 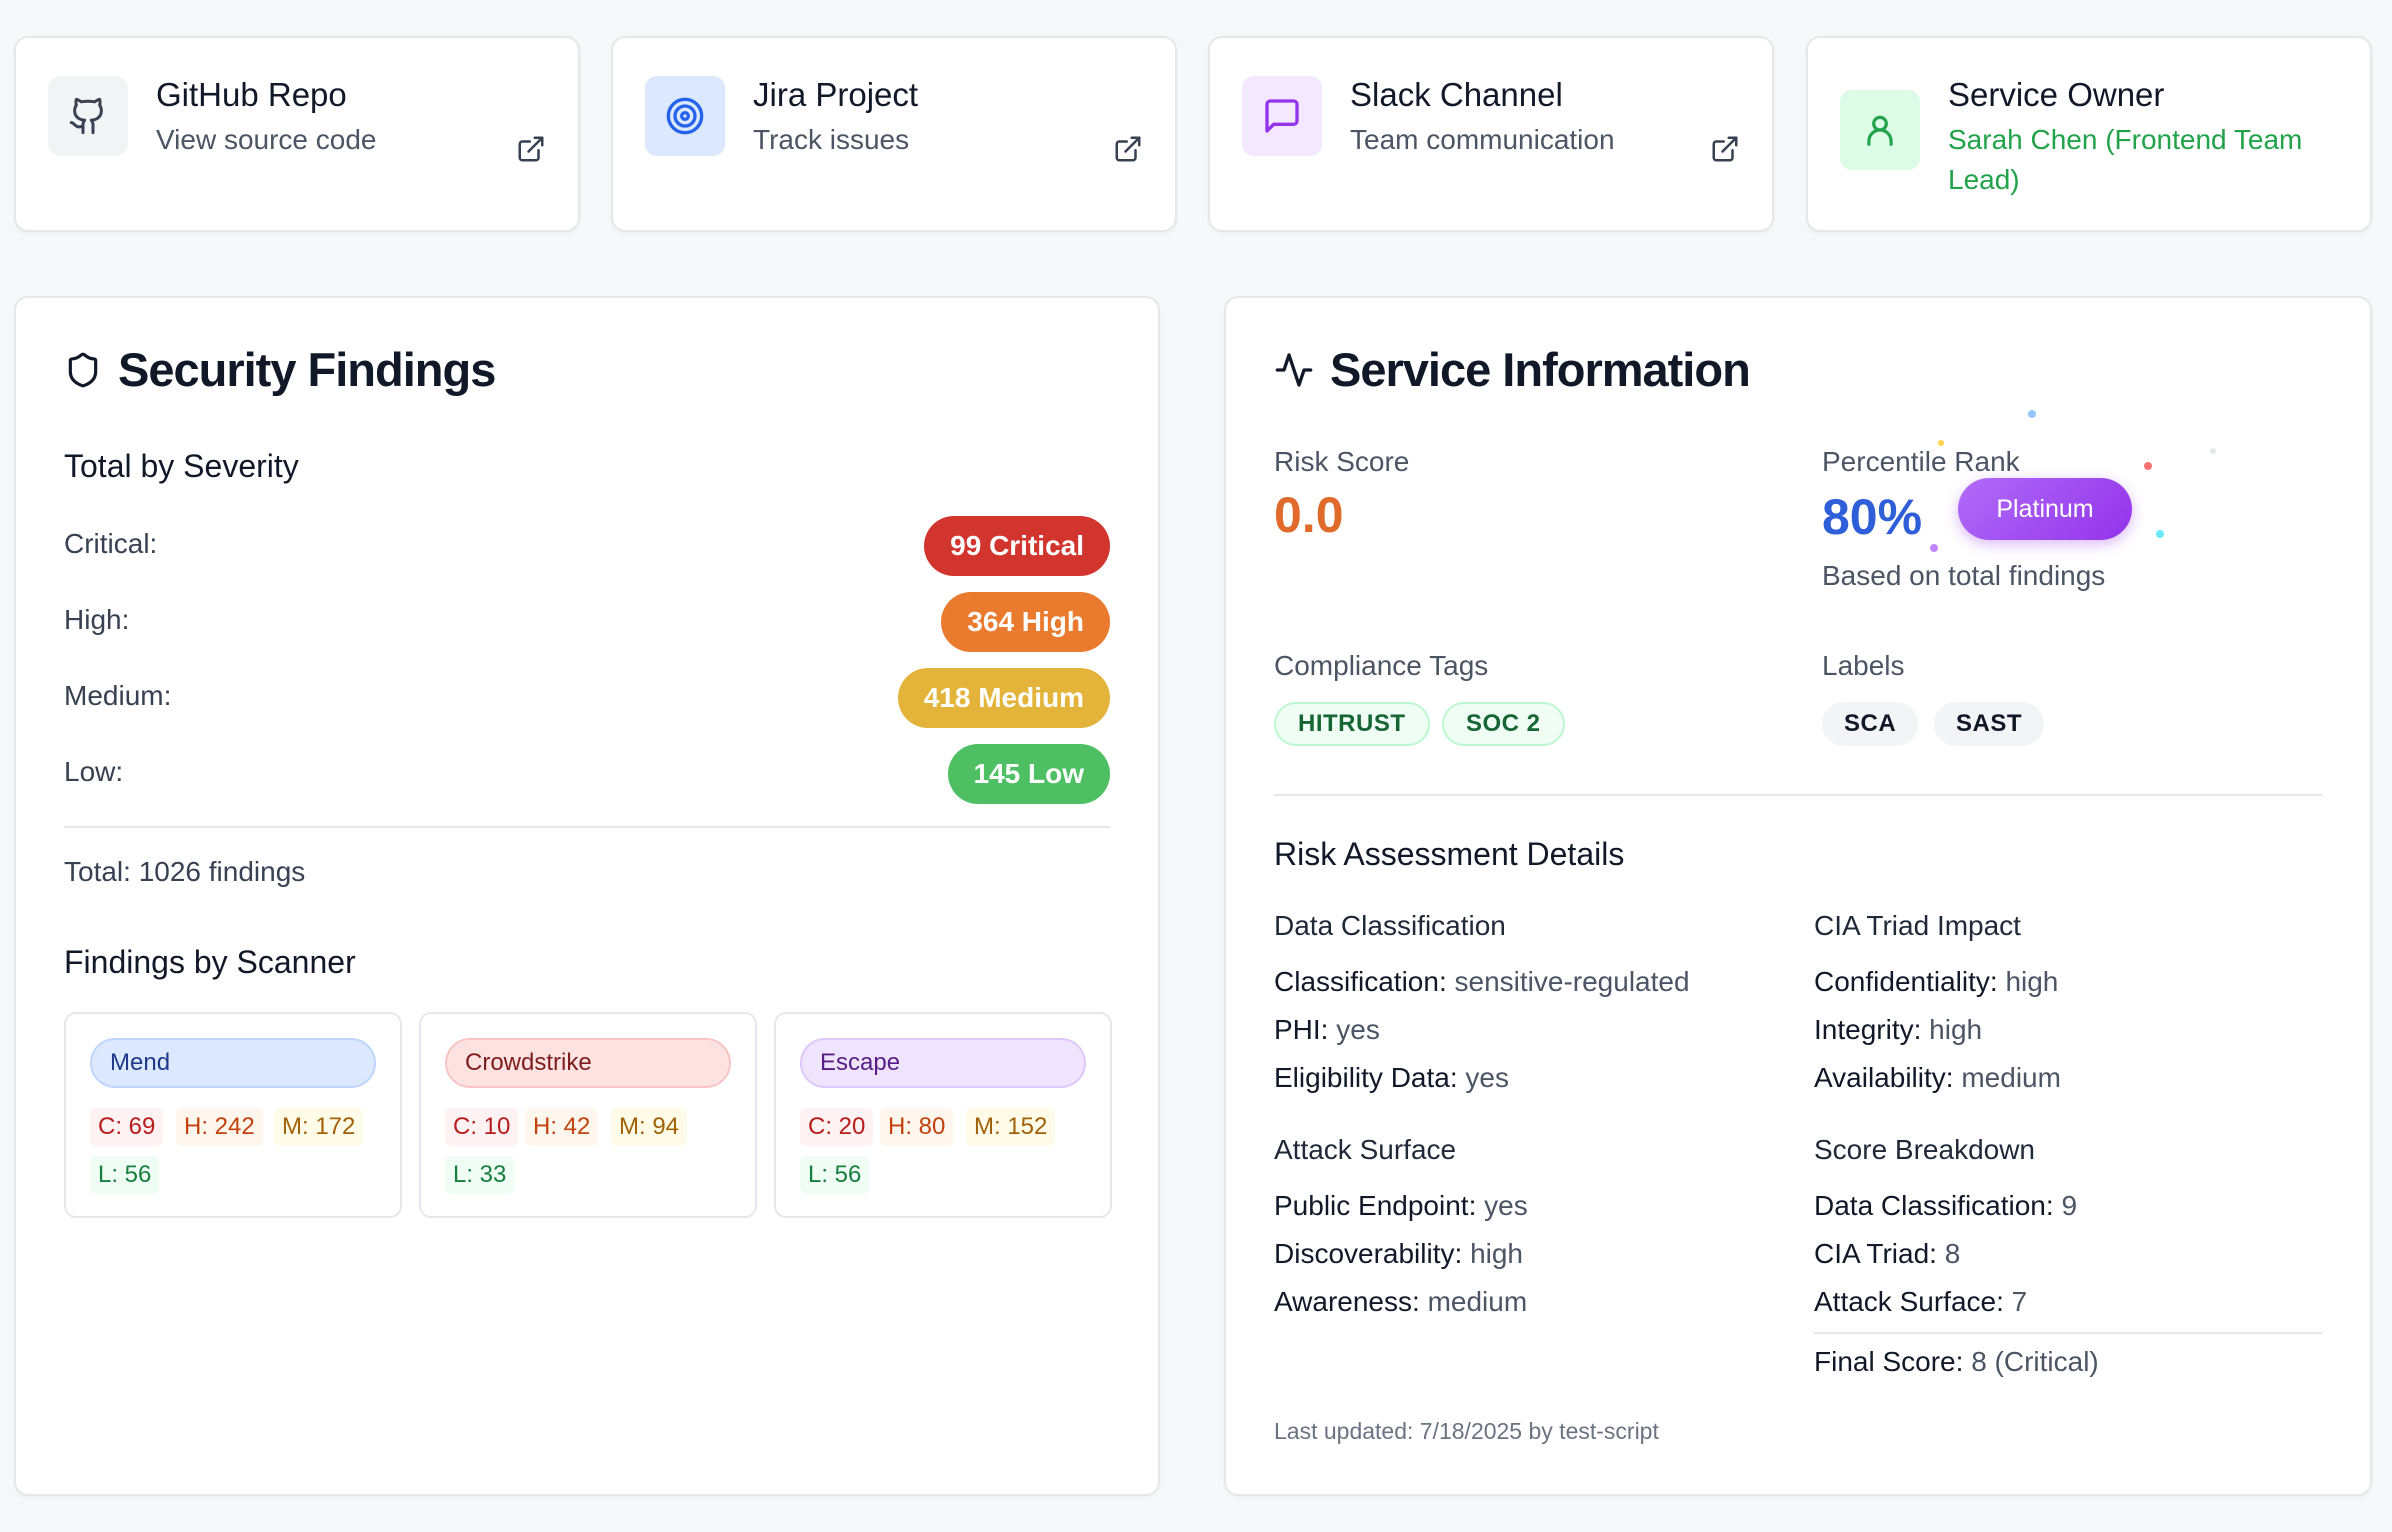 What do you see at coordinates (1937, 1077) in the screenshot?
I see `availability-row: Availability: medium` at bounding box center [1937, 1077].